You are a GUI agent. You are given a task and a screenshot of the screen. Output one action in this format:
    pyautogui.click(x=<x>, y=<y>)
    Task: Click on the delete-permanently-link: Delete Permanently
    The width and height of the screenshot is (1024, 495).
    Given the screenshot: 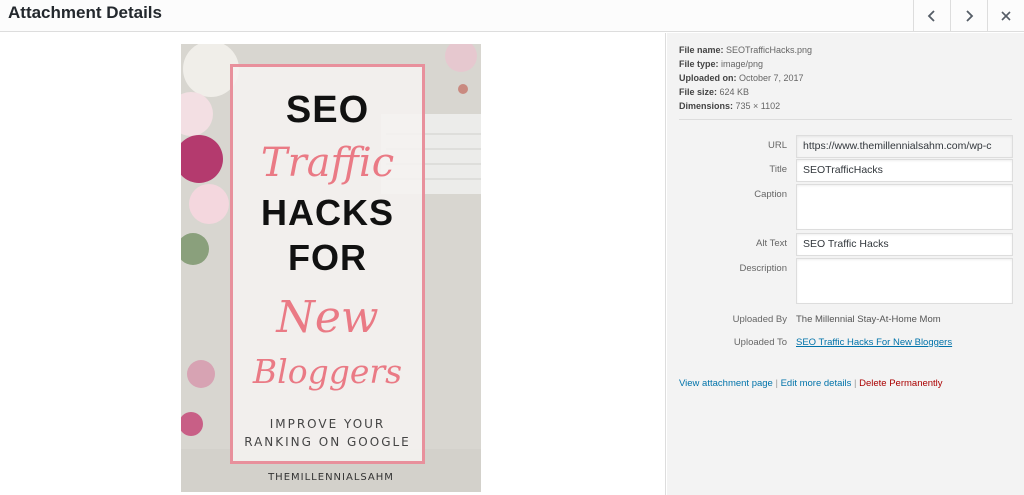 What is the action you would take?
    pyautogui.click(x=900, y=383)
    